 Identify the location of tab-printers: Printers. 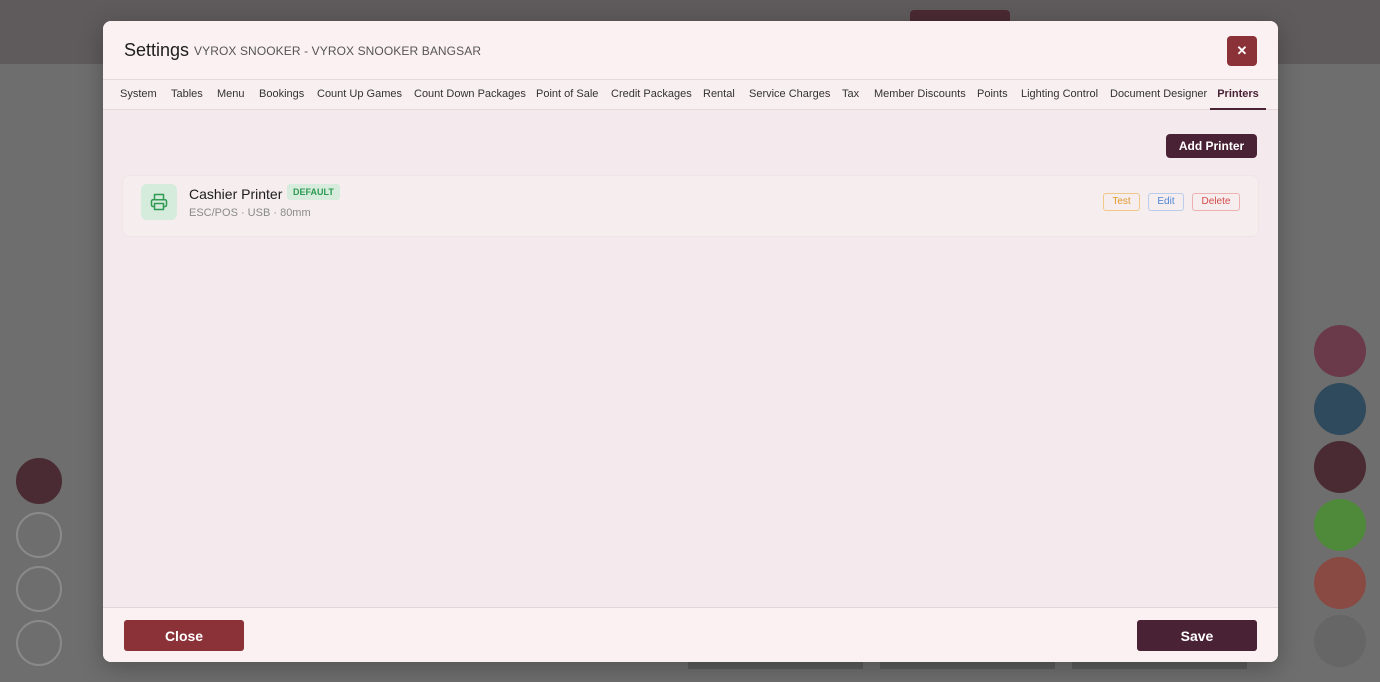
(1238, 95).